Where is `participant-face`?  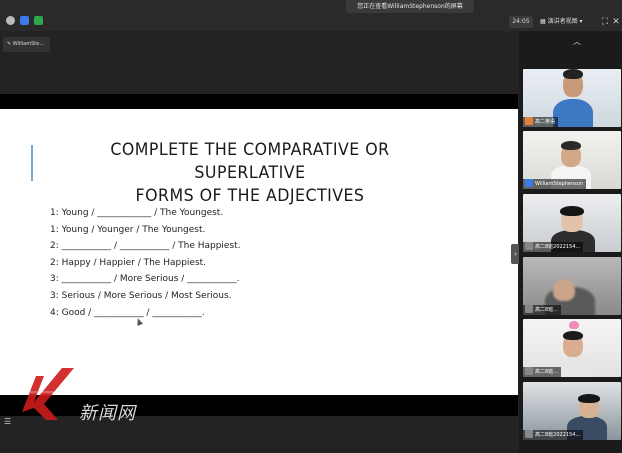
participant-face is located at coordinates (564, 290).